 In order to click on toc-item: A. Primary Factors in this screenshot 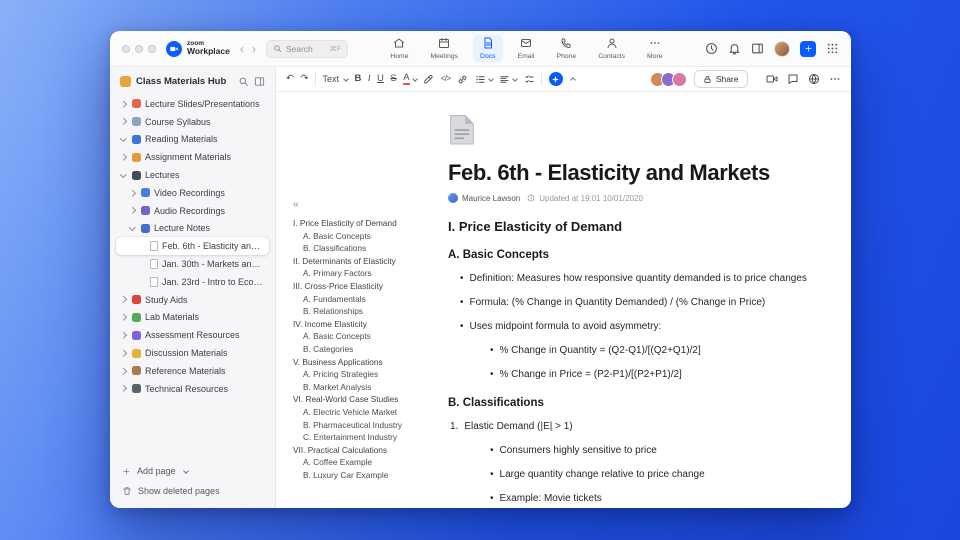, I will do `click(357, 273)`.